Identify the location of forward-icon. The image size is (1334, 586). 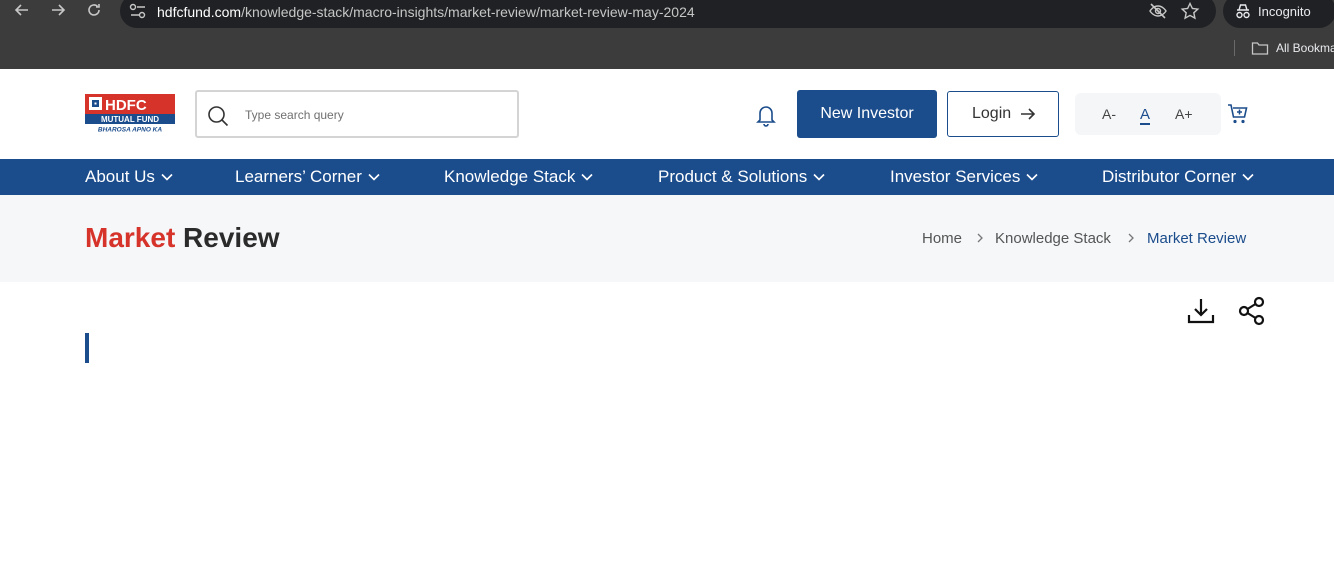
(58, 12).